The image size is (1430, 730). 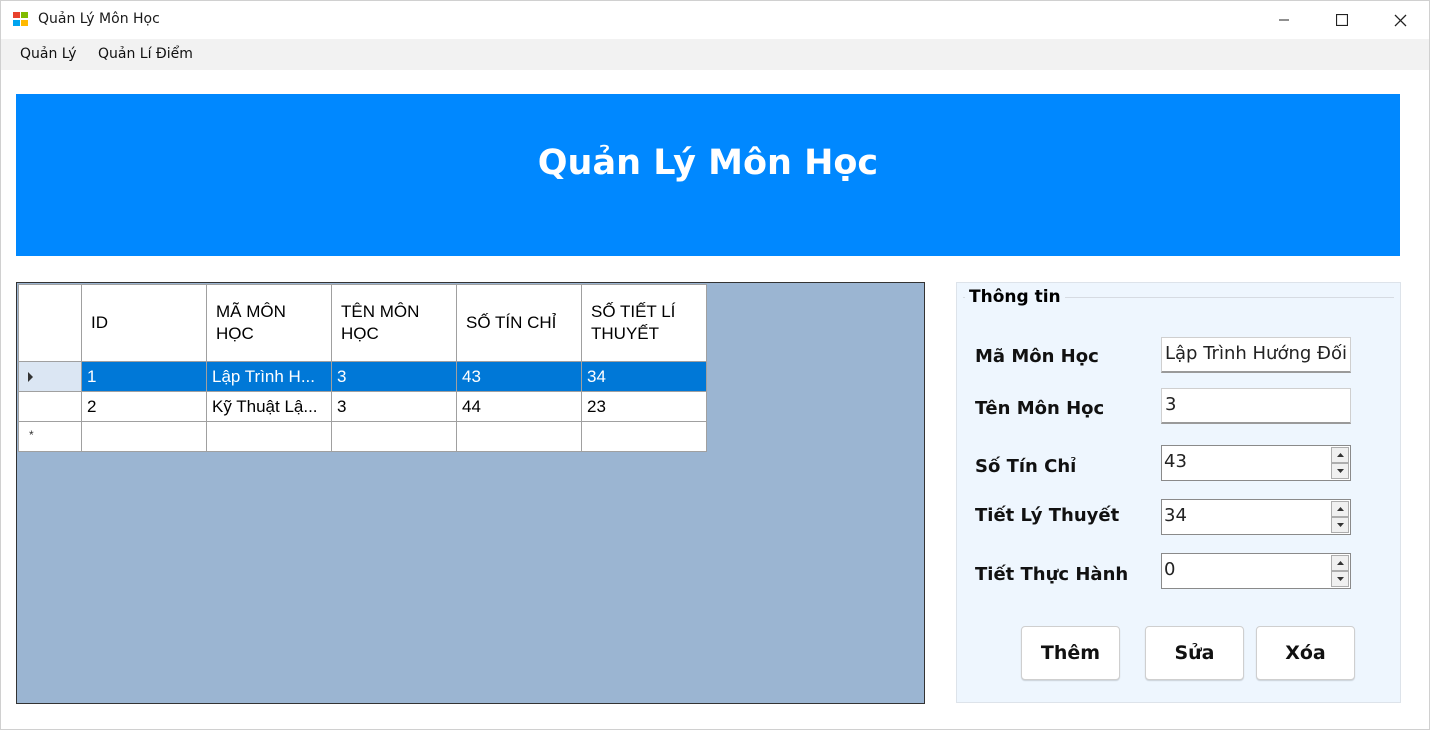 I want to click on minimize-button, so click(x=1284, y=20).